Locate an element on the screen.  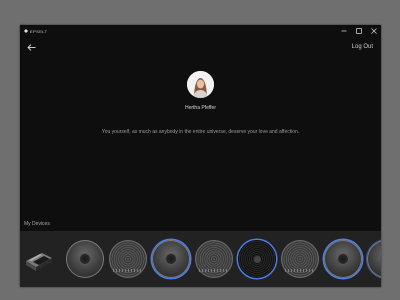
disc-center is located at coordinates (257, 259).